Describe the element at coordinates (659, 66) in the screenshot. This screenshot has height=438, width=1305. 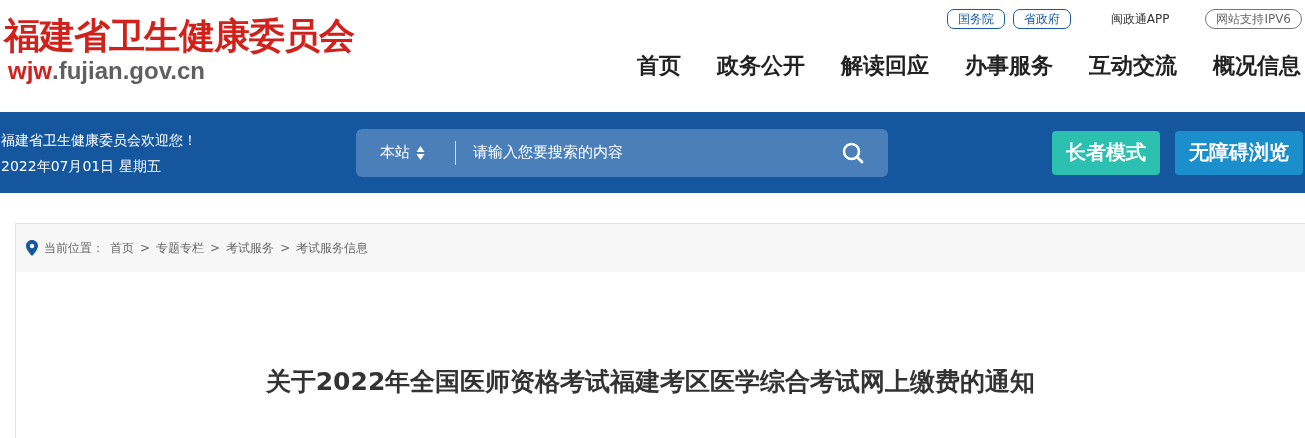
I see `nav-item: 首页` at that location.